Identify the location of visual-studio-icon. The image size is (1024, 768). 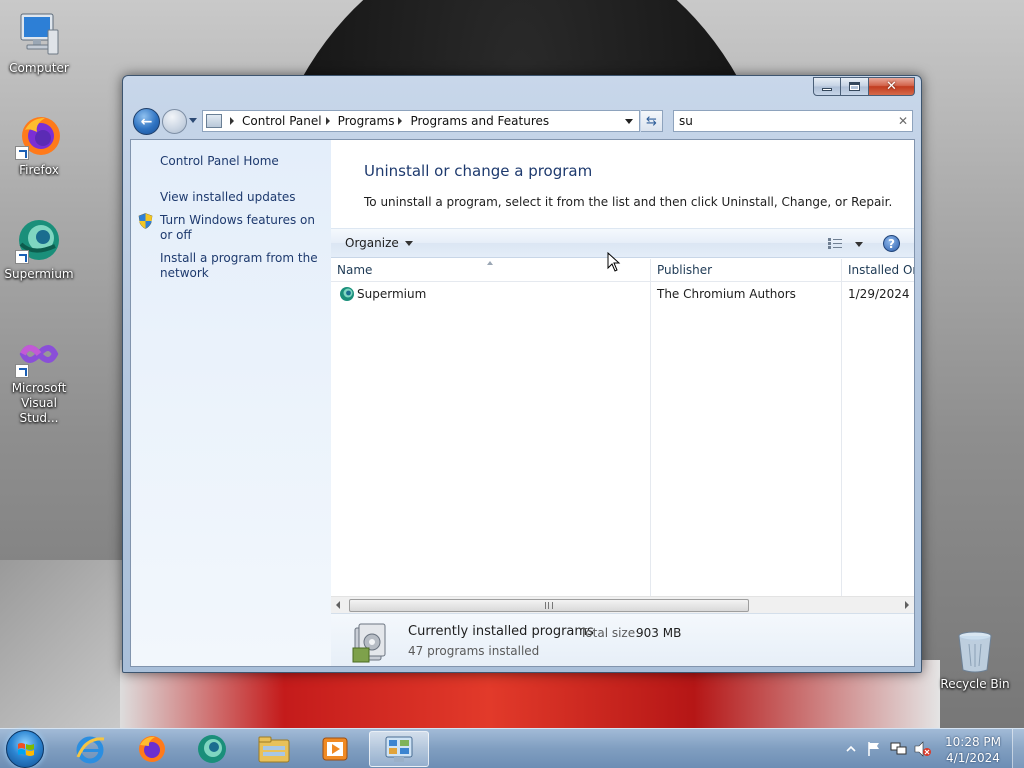
(39, 354).